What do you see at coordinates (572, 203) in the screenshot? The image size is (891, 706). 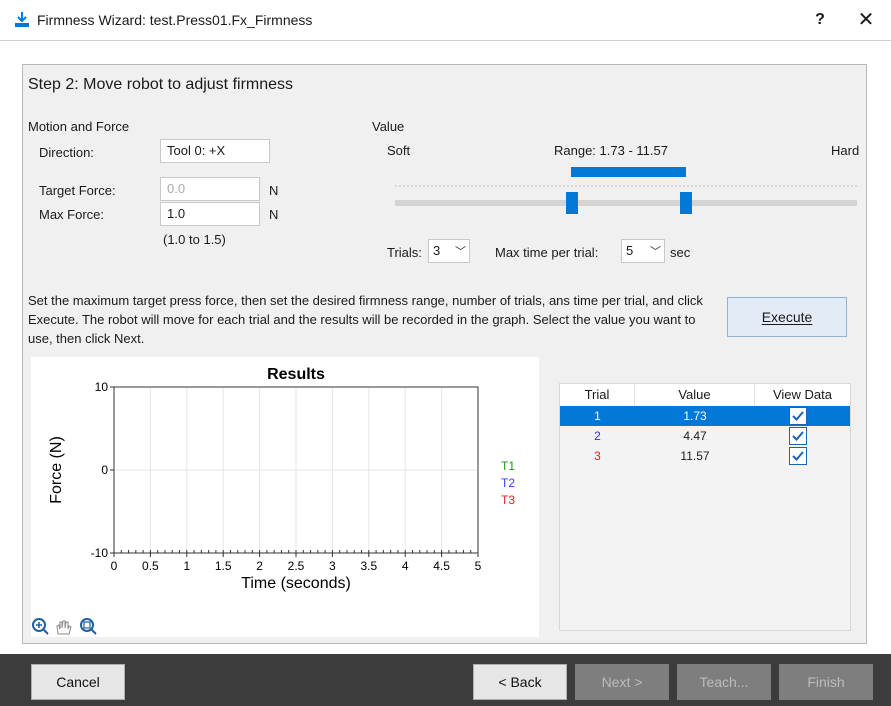 I see `slider-min-thumb` at bounding box center [572, 203].